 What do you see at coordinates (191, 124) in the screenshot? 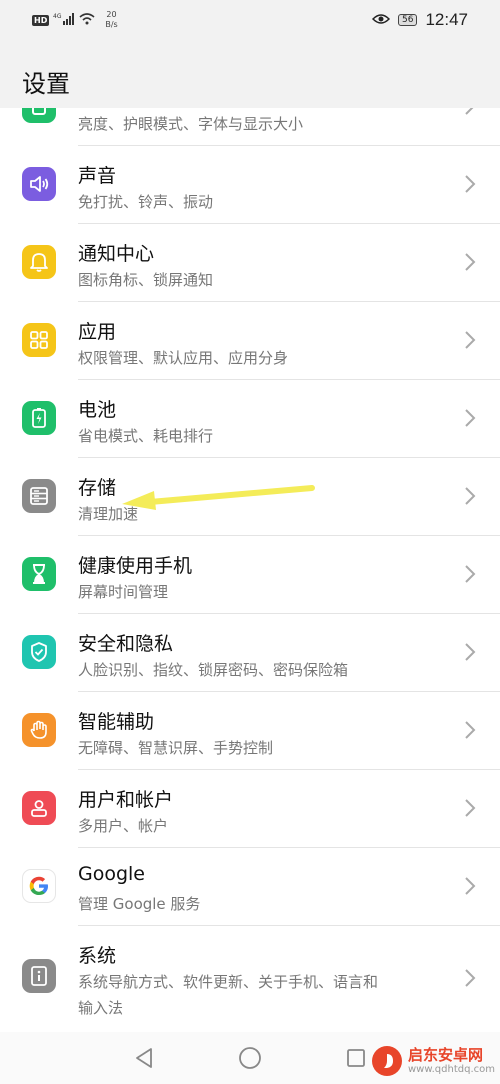
I see `settings-item-subtitle: 亮度、护眼模式、字体与显示大小` at bounding box center [191, 124].